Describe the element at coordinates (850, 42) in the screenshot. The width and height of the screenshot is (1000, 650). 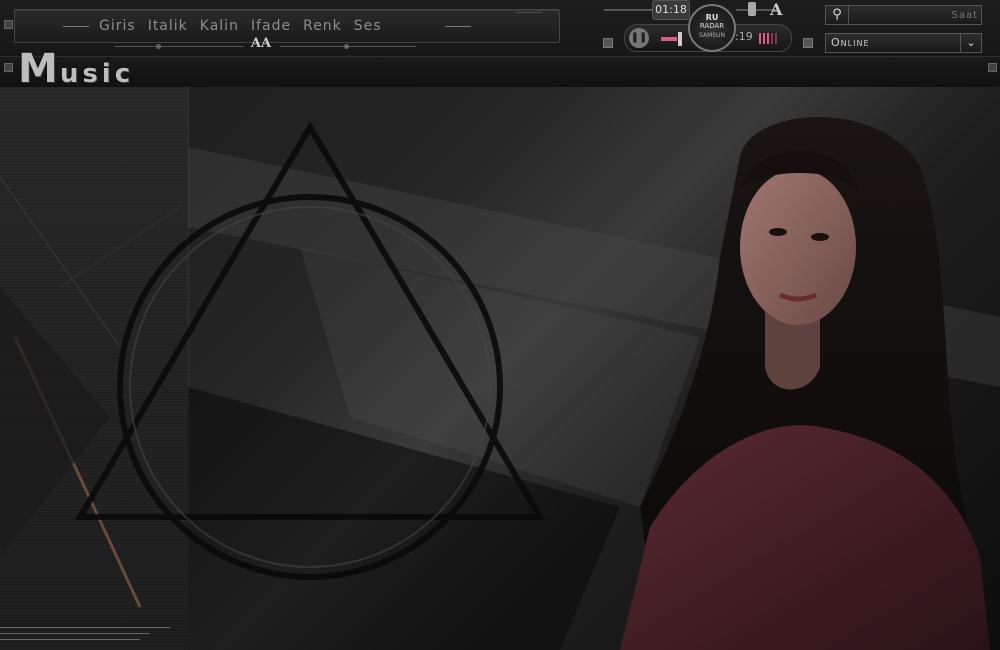
I see `status-select-value: Online` at that location.